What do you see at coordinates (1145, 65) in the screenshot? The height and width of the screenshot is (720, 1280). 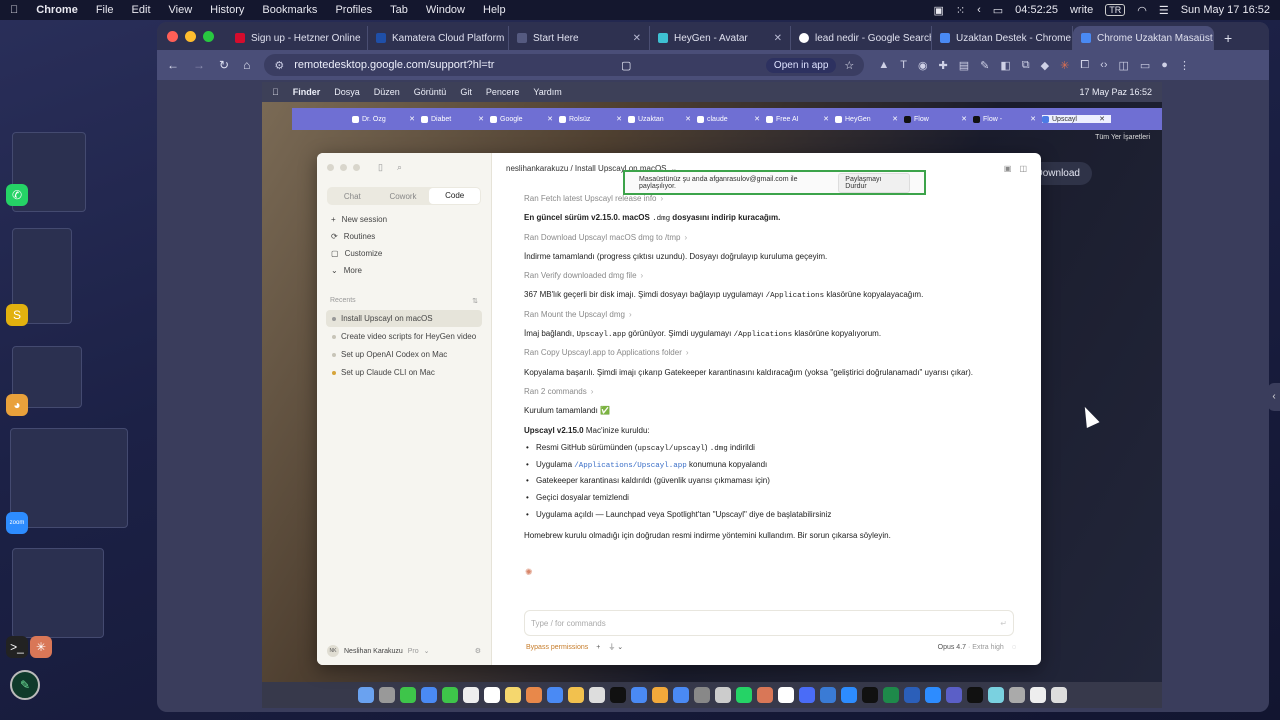 I see `cast-icon: ▭` at bounding box center [1145, 65].